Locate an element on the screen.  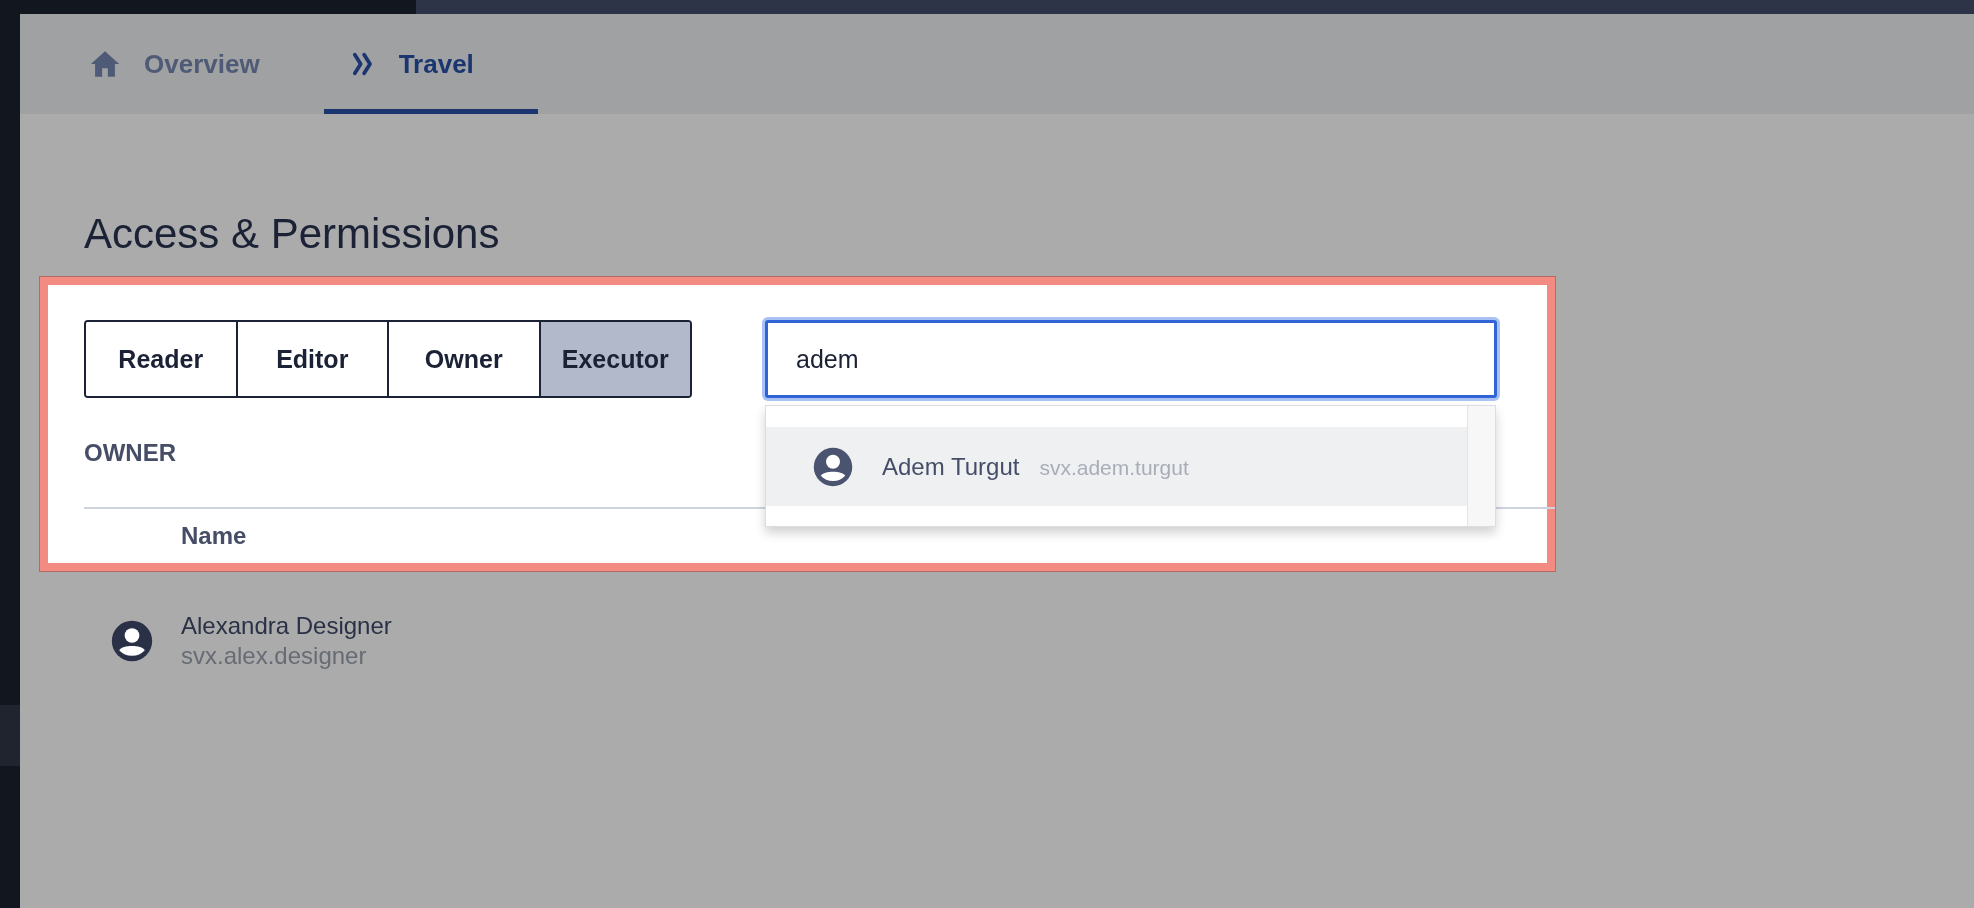
search-field: adem is located at coordinates (1131, 359).